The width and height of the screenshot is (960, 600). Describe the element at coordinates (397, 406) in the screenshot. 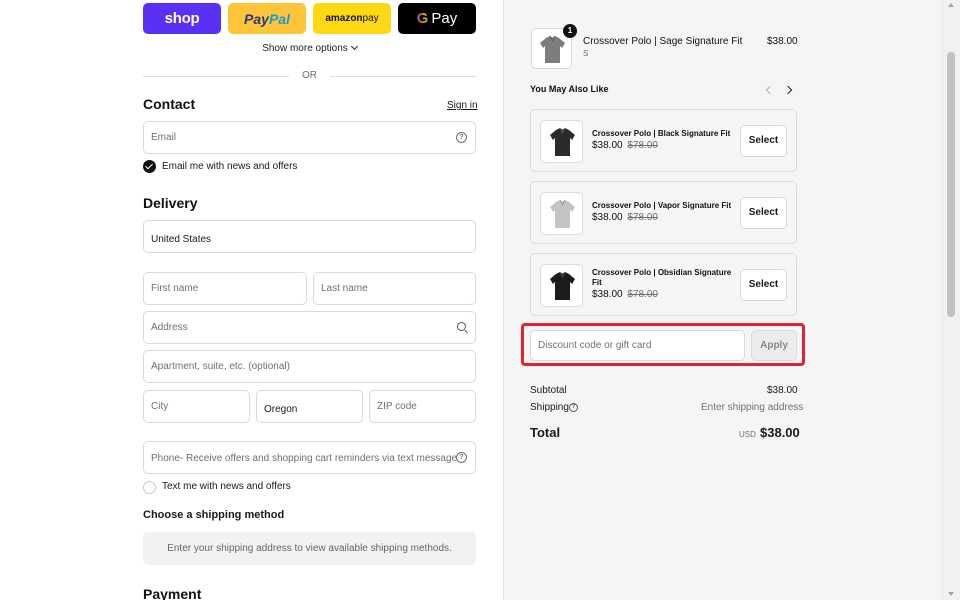

I see `zip-placeholder: ZIP code` at that location.